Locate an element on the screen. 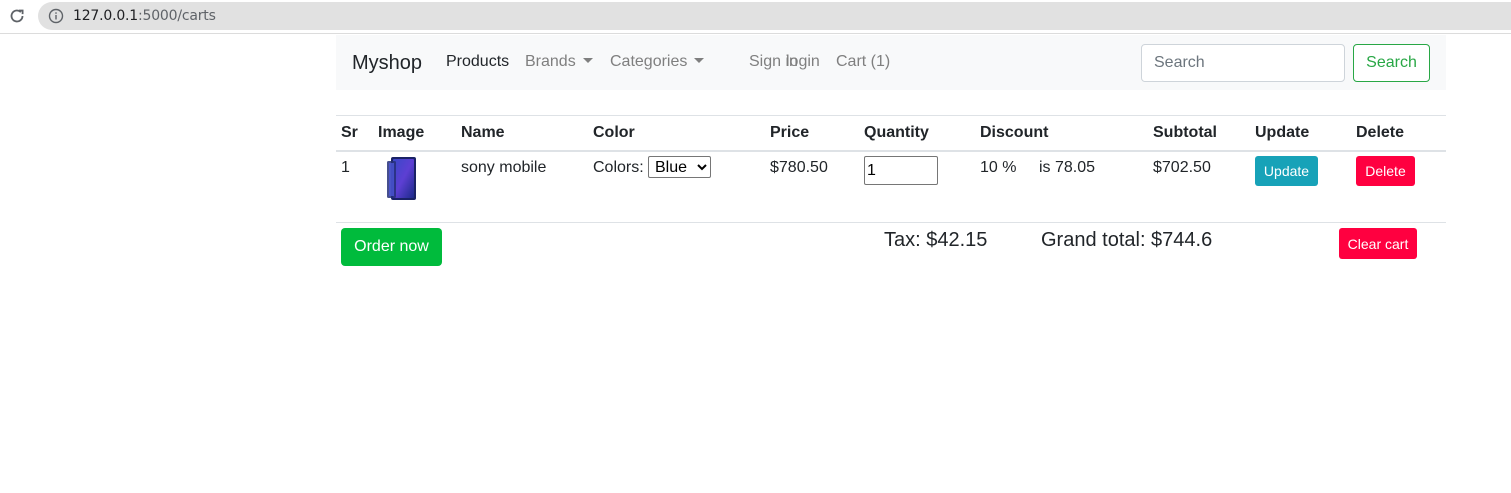  header-price: Price is located at coordinates (790, 132).